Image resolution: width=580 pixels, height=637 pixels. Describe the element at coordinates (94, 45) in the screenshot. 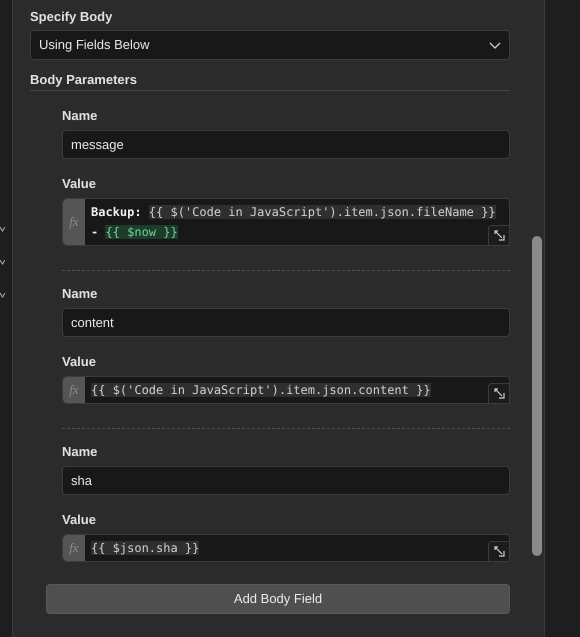

I see `select-value: Using Fields Below` at that location.